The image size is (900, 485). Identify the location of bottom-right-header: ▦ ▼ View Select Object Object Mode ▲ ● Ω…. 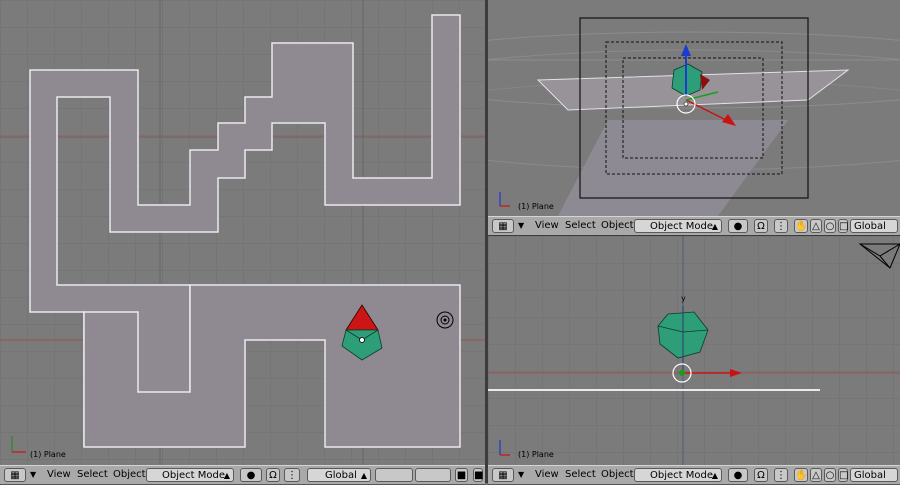
(694, 475).